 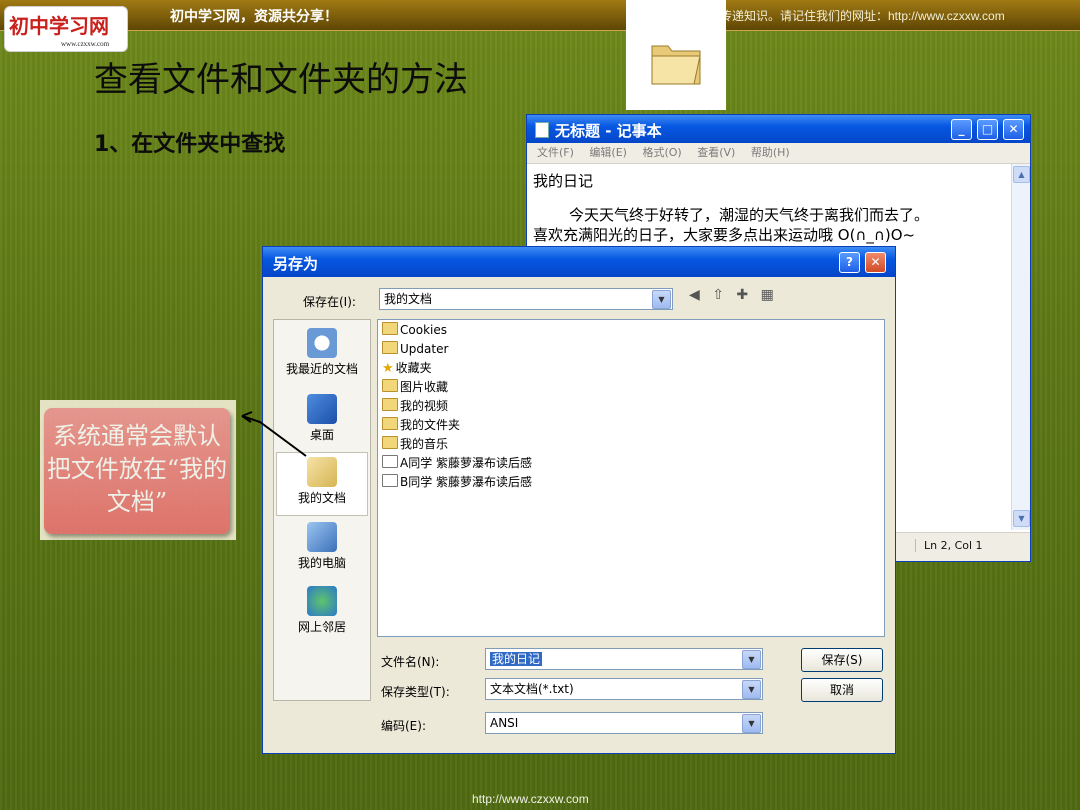 What do you see at coordinates (408, 299) in the screenshot?
I see `save-in-value: 我的文档` at bounding box center [408, 299].